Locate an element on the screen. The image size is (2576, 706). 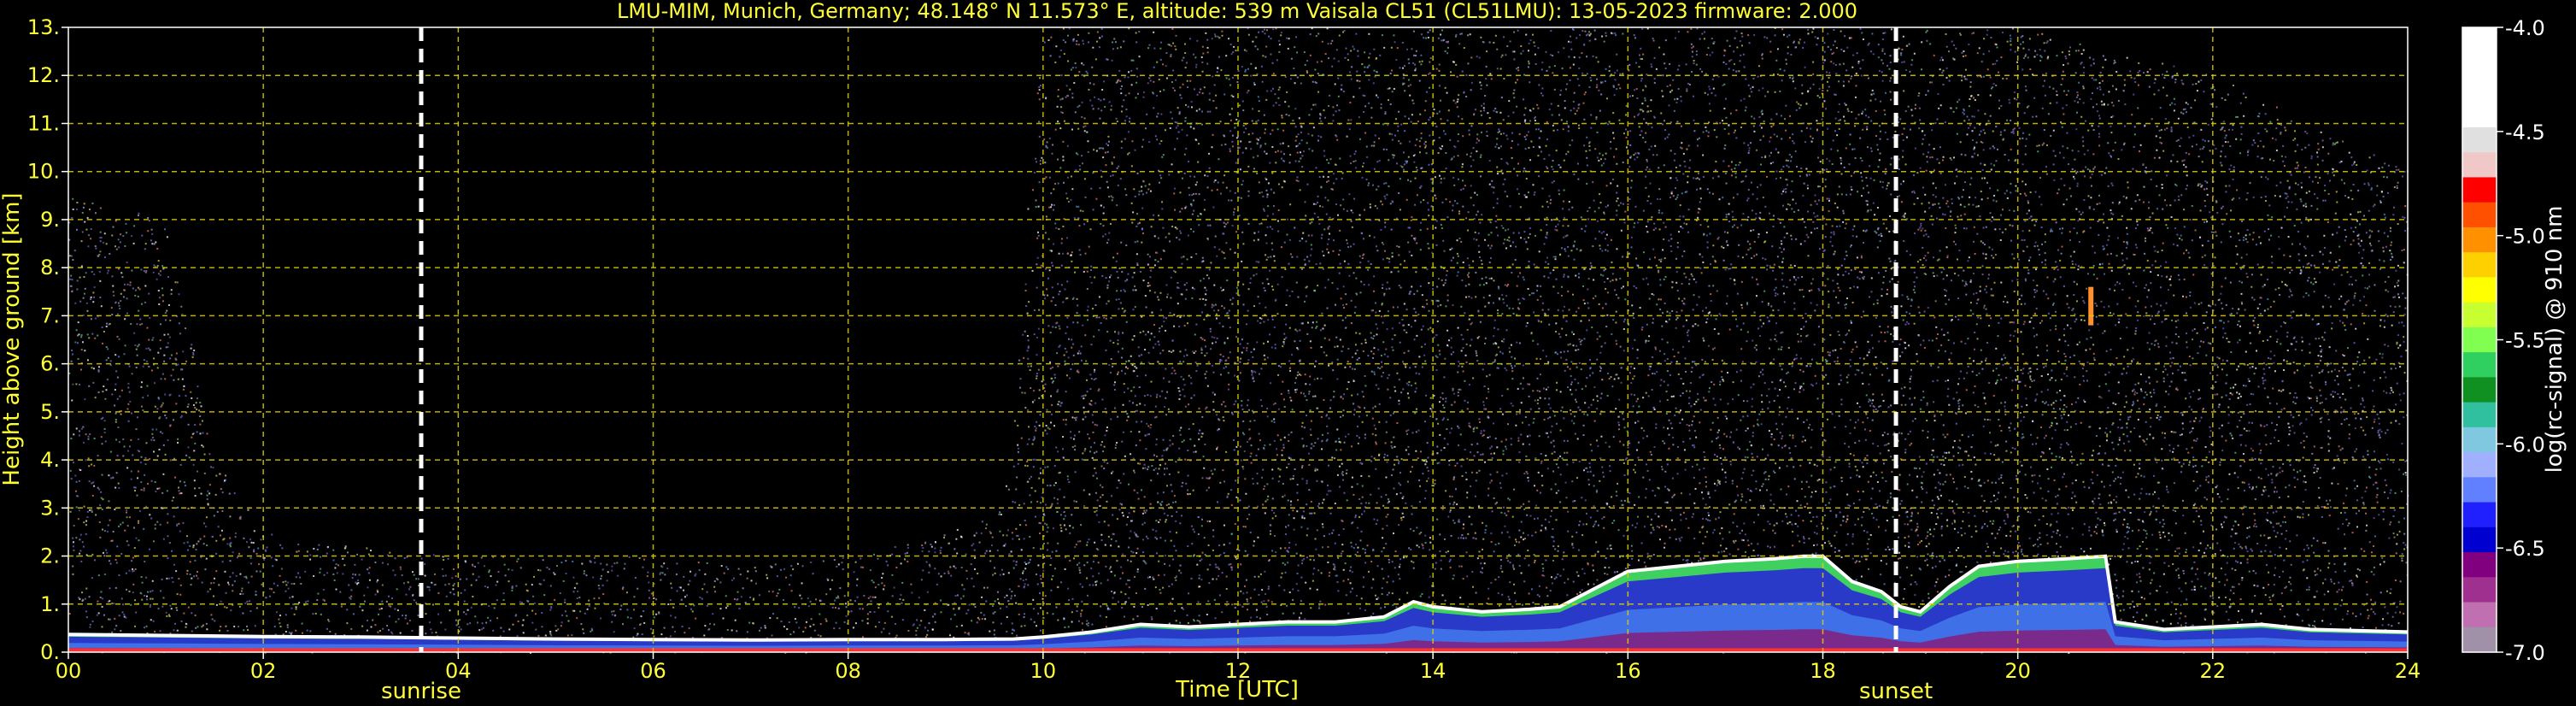
colorbar-tick-label: -5.5 is located at coordinates (2525, 341).